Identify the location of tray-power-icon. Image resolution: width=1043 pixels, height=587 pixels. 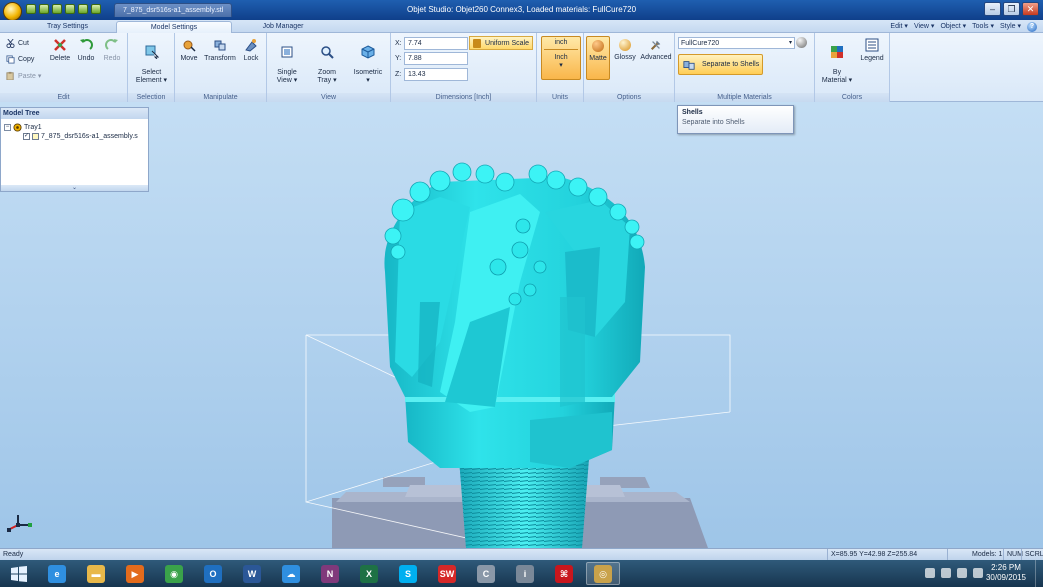
(978, 573).